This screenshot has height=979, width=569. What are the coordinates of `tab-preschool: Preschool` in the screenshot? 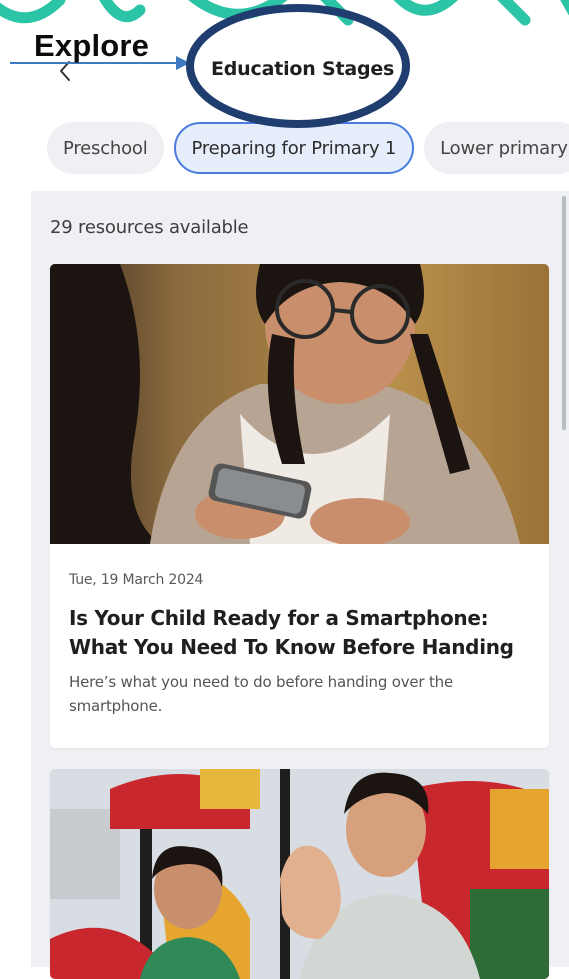 It's located at (105, 148).